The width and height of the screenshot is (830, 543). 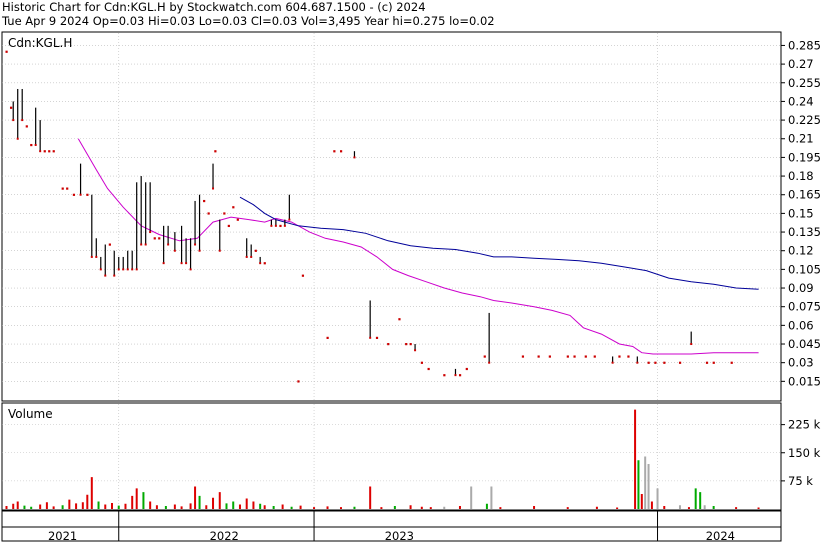 What do you see at coordinates (40, 43) in the screenshot?
I see `symbol-label: Cdn:KGL.H` at bounding box center [40, 43].